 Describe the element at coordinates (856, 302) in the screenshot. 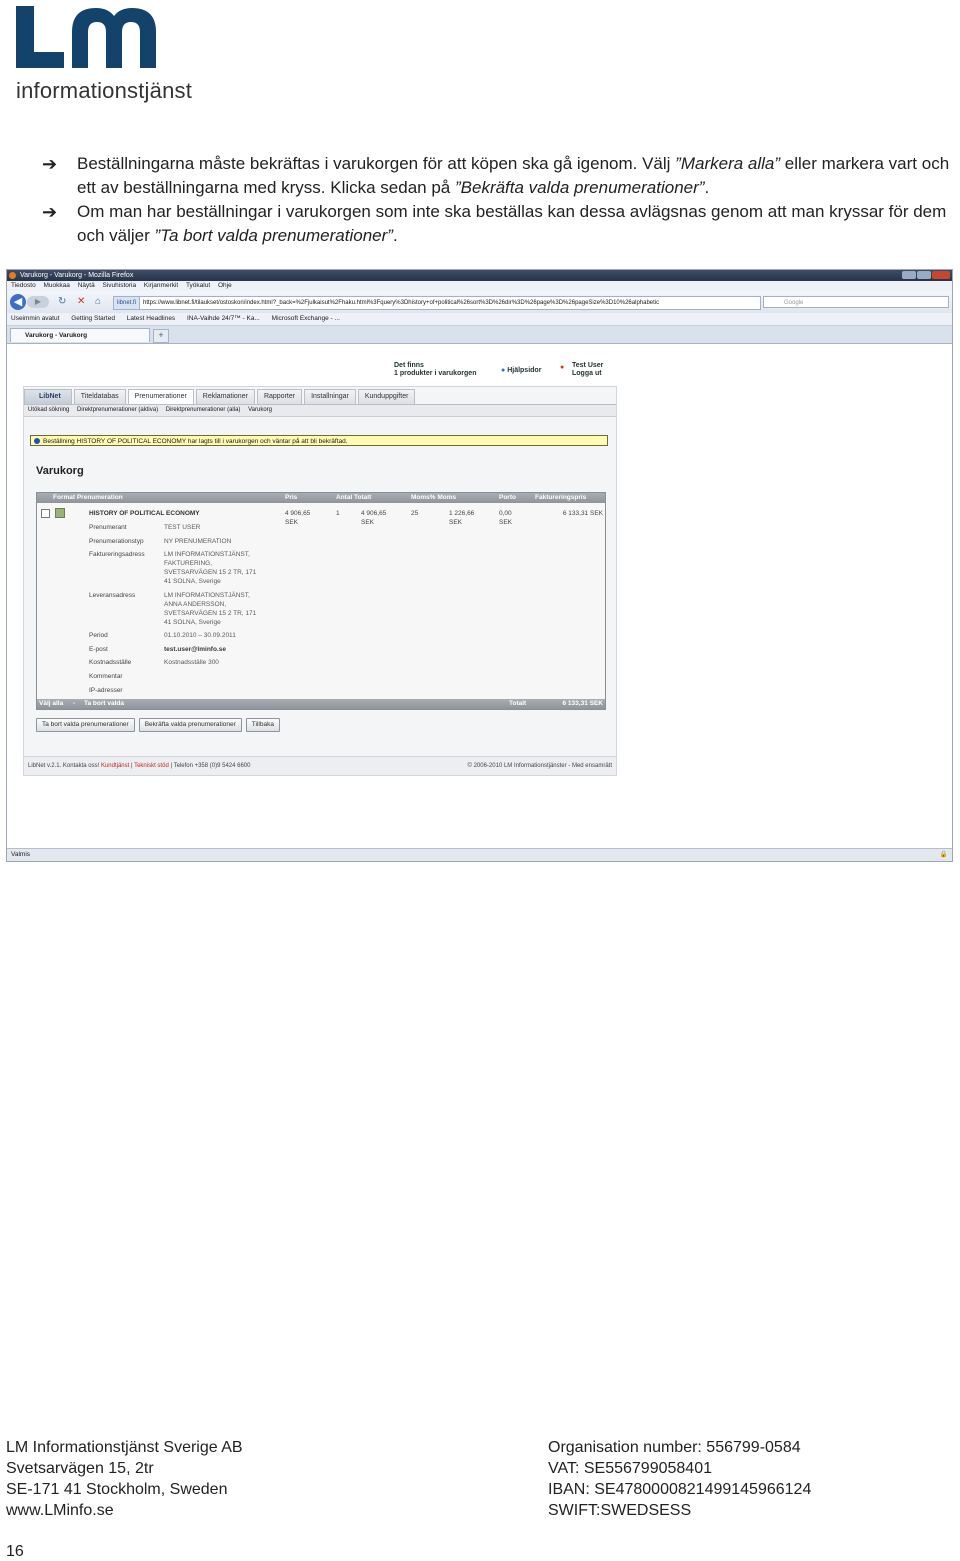

I see `search-input: Google` at that location.